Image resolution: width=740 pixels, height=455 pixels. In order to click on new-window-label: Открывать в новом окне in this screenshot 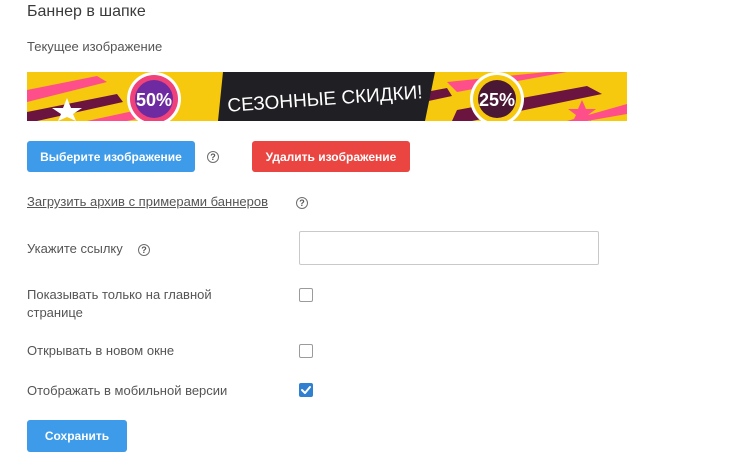, I will do `click(101, 350)`.